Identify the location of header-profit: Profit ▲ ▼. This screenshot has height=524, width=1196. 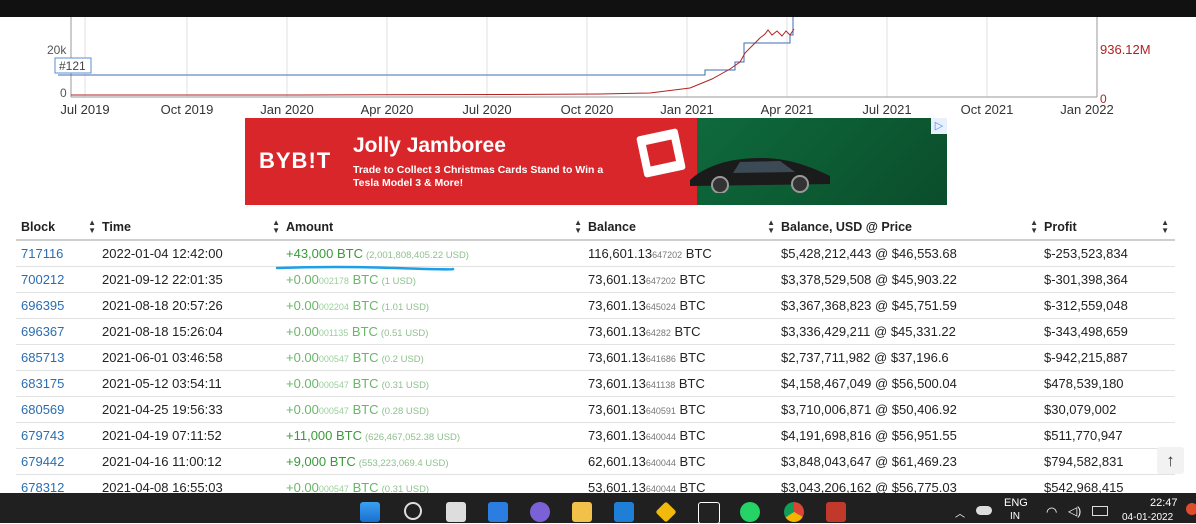
(1109, 226).